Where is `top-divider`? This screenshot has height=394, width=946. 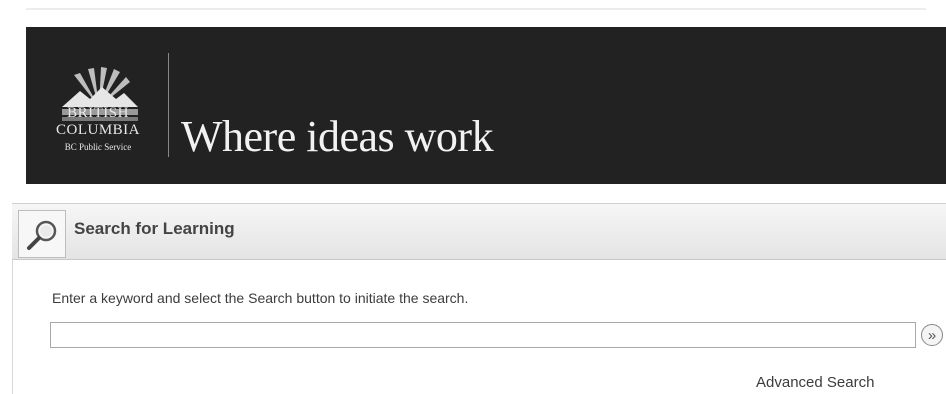
top-divider is located at coordinates (476, 9).